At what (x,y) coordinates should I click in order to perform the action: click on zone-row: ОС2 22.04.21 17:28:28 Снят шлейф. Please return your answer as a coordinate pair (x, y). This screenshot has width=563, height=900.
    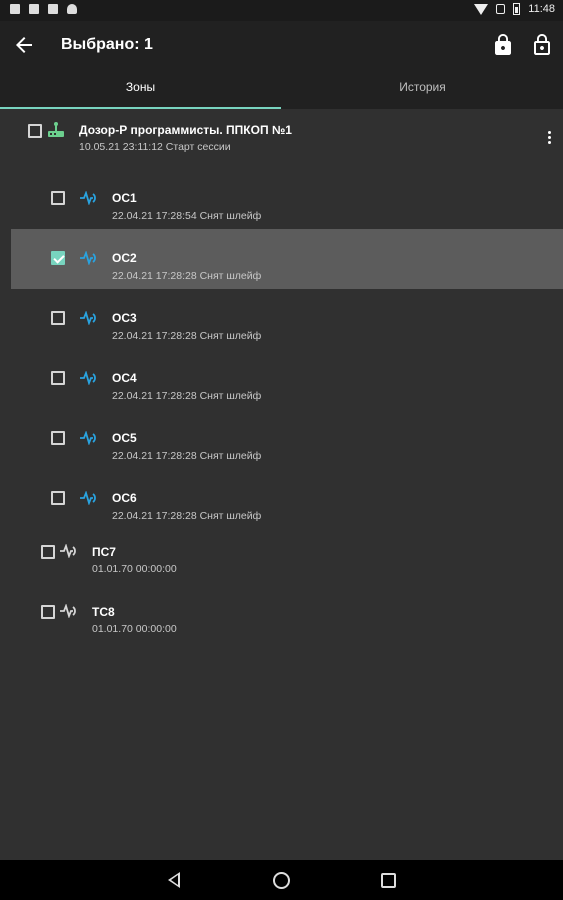
    Looking at the image, I should click on (287, 259).